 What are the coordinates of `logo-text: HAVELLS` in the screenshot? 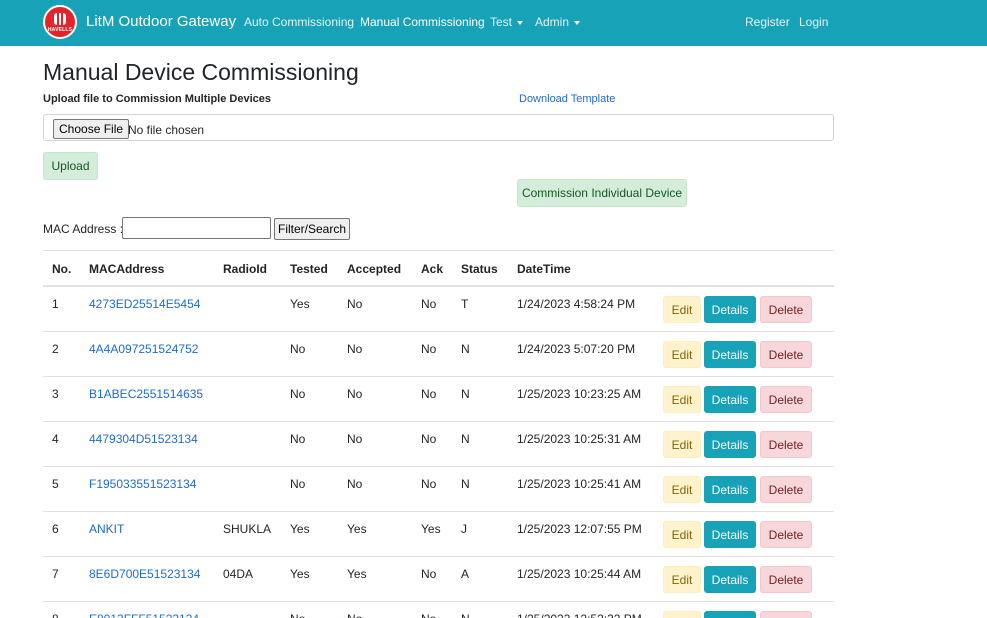 It's located at (60, 30).